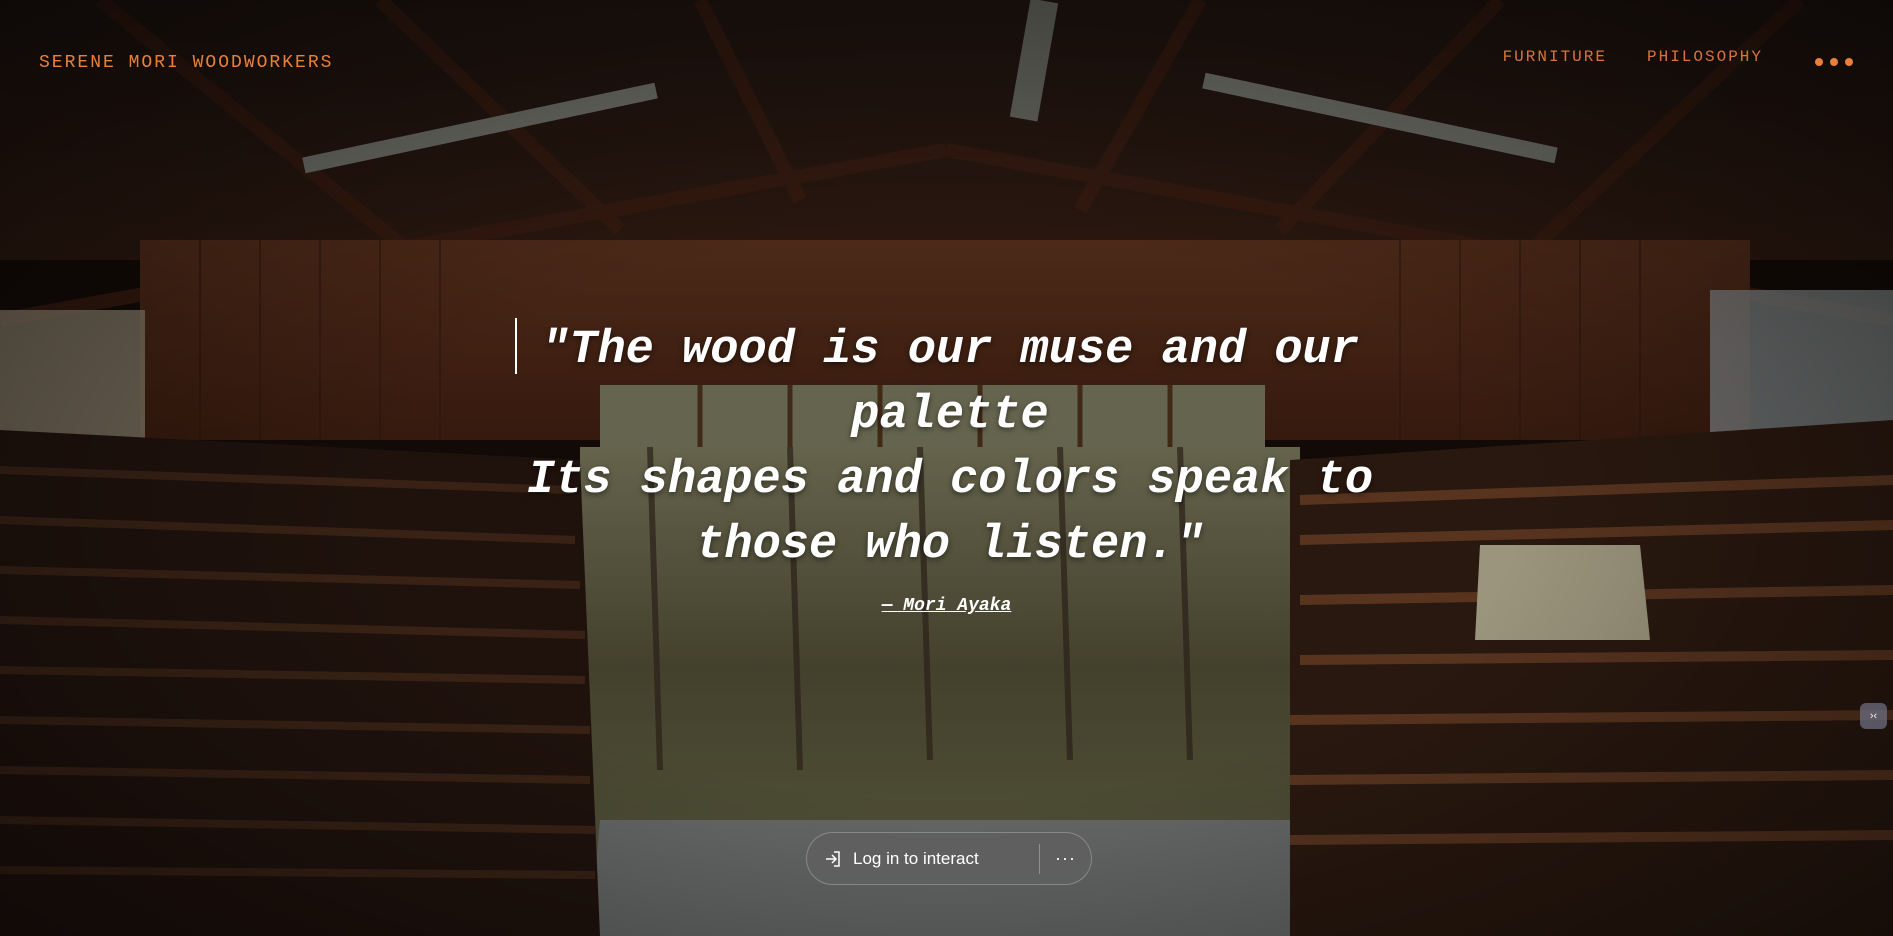  What do you see at coordinates (950, 383) in the screenshot?
I see `quote-line-1: "The wood is our muse and our palette` at bounding box center [950, 383].